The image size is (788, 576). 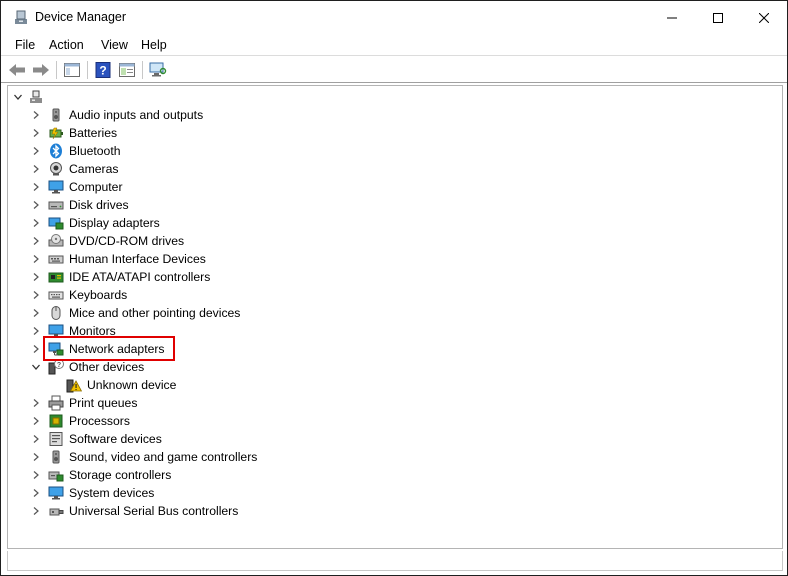 What do you see at coordinates (36, 97) in the screenshot?
I see `computer-root-icon` at bounding box center [36, 97].